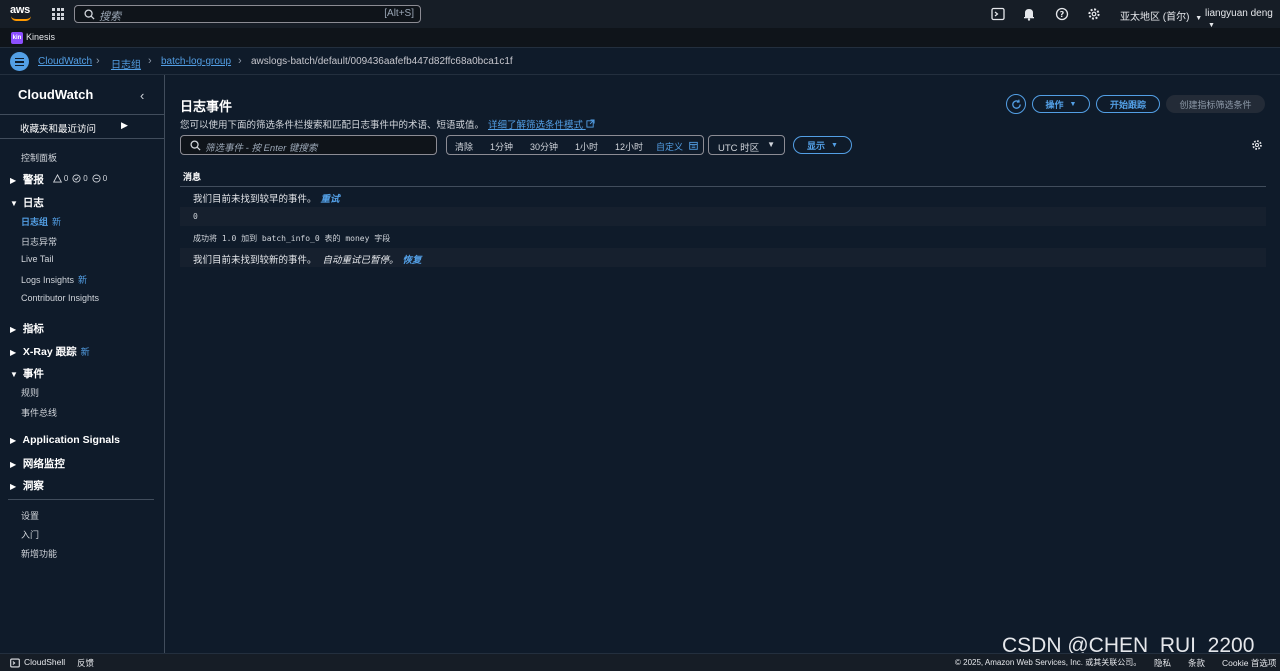  I want to click on sidebar-item-getting-started: 入门, so click(30, 534).